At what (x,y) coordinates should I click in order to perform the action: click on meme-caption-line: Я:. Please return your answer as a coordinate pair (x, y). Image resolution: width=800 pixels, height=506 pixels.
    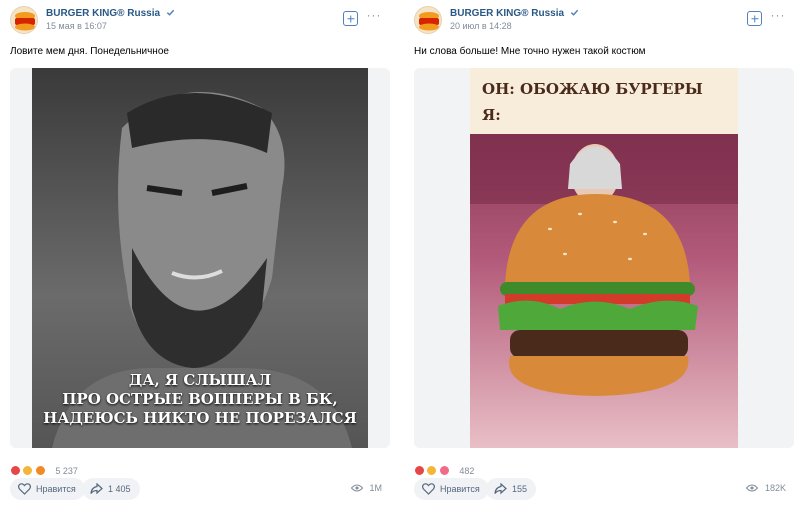
    Looking at the image, I should click on (491, 115).